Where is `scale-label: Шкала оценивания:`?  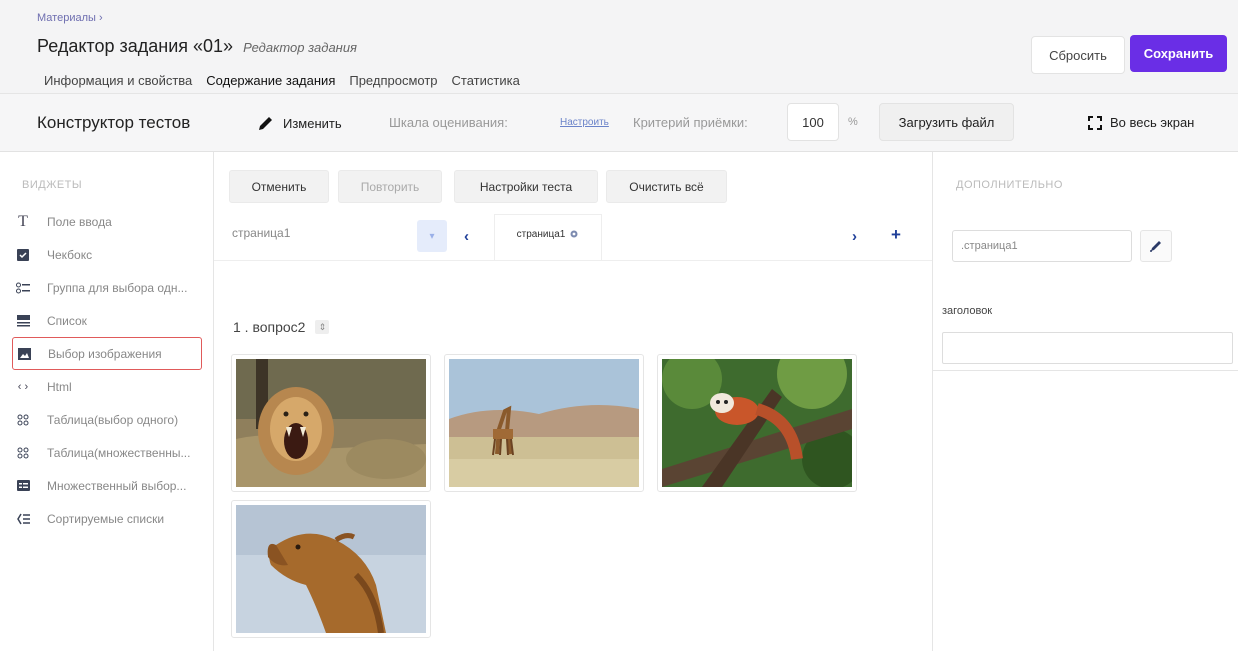 scale-label: Шкала оценивания: is located at coordinates (448, 122).